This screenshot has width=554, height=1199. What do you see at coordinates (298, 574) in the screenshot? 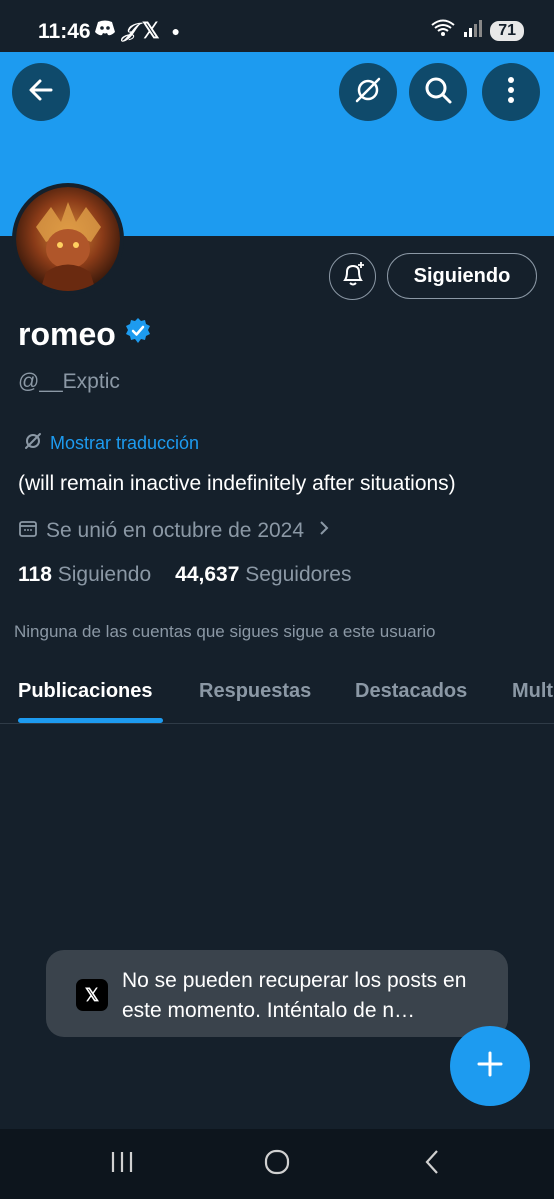
I see `followers-label: Seguidores` at bounding box center [298, 574].